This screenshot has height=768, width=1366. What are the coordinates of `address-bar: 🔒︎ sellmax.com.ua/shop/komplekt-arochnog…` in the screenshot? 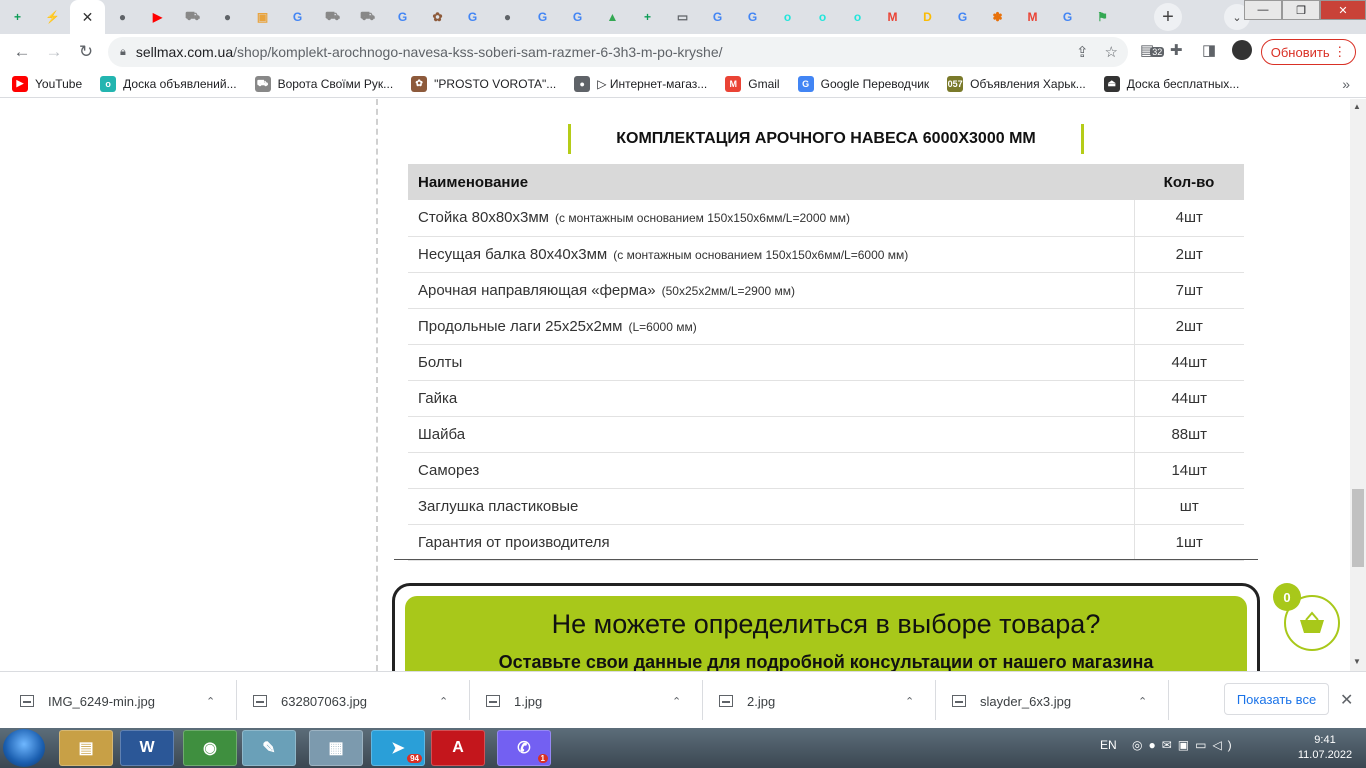 It's located at (618, 52).